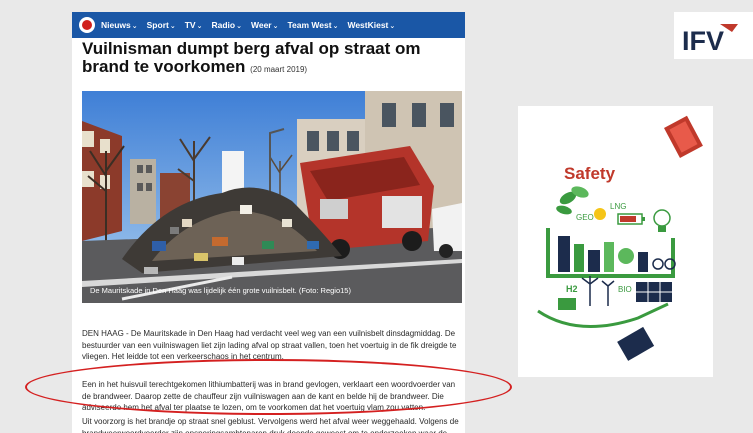  Describe the element at coordinates (618, 206) in the screenshot. I see `label-lng: LNG` at that location.